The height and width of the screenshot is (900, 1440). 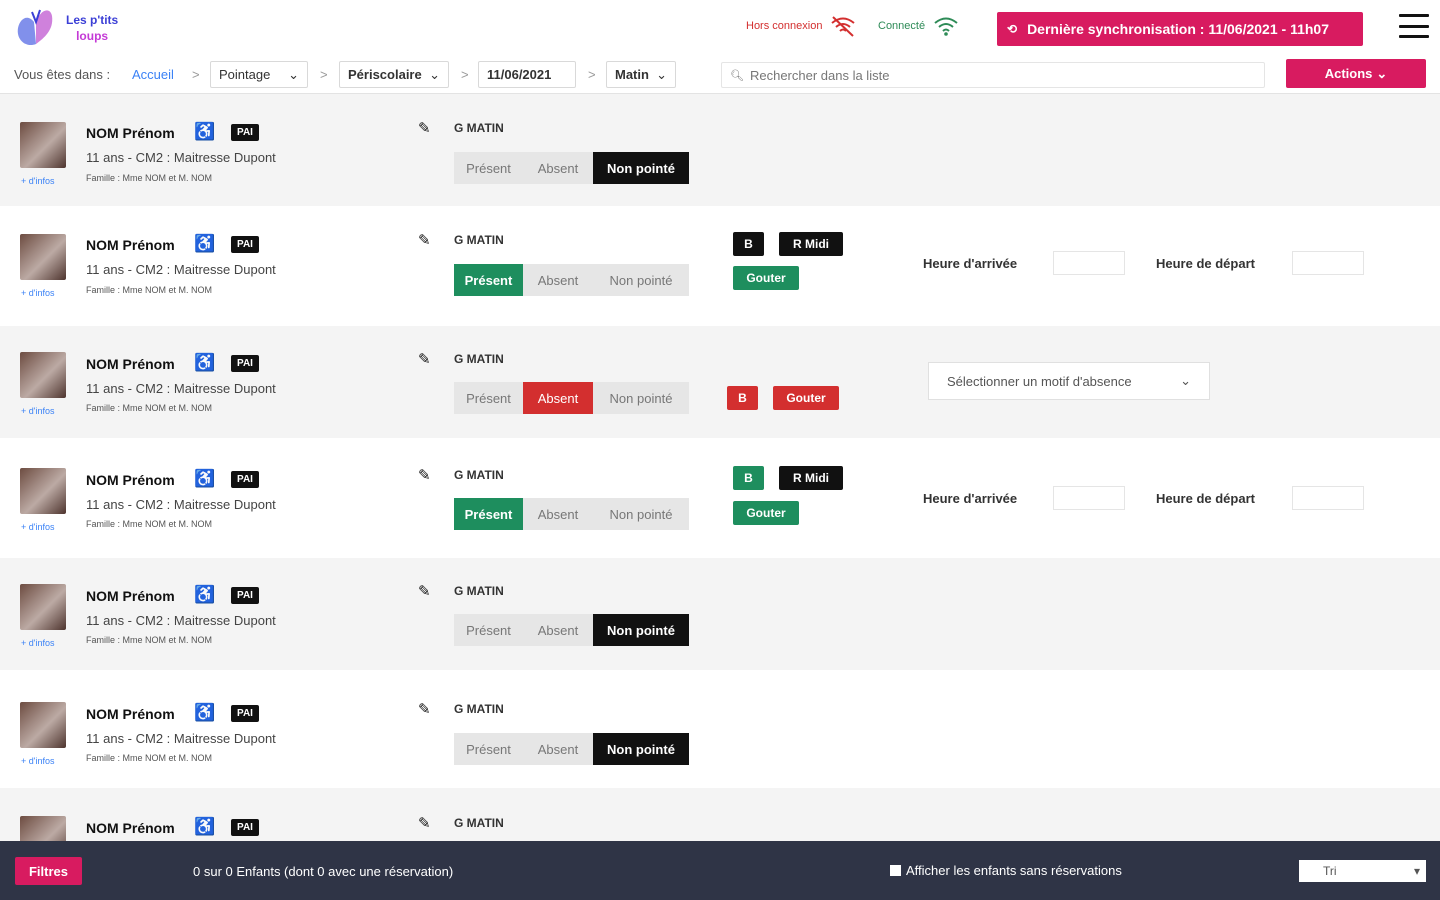 What do you see at coordinates (641, 74) in the screenshot?
I see `period-select: Matin ⌄` at bounding box center [641, 74].